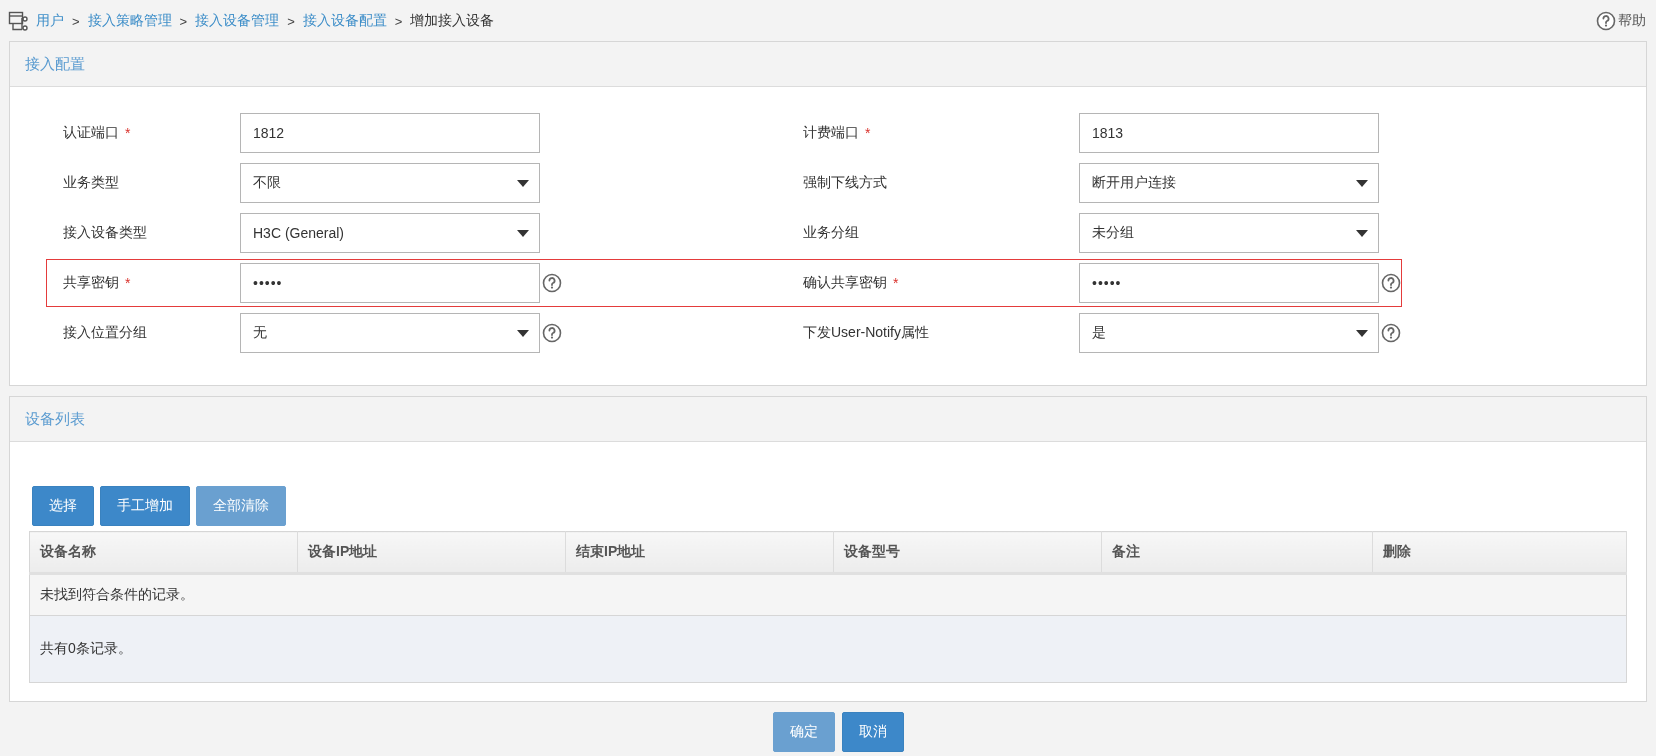 Image resolution: width=1656 pixels, height=756 pixels. What do you see at coordinates (828, 64) in the screenshot?
I see `panel-title: 接入配置` at bounding box center [828, 64].